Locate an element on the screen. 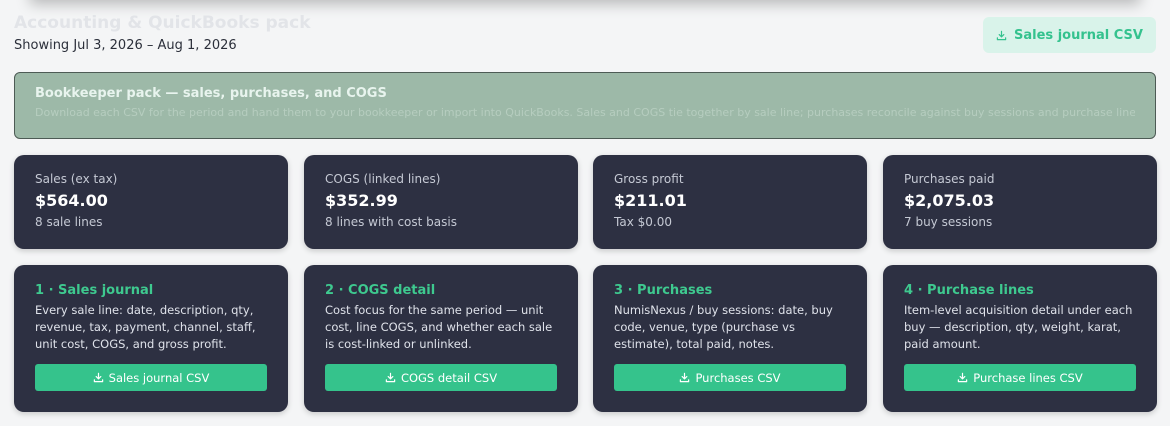 This screenshot has width=1170, height=426. button-label: Purchase lines CSV is located at coordinates (1028, 377).